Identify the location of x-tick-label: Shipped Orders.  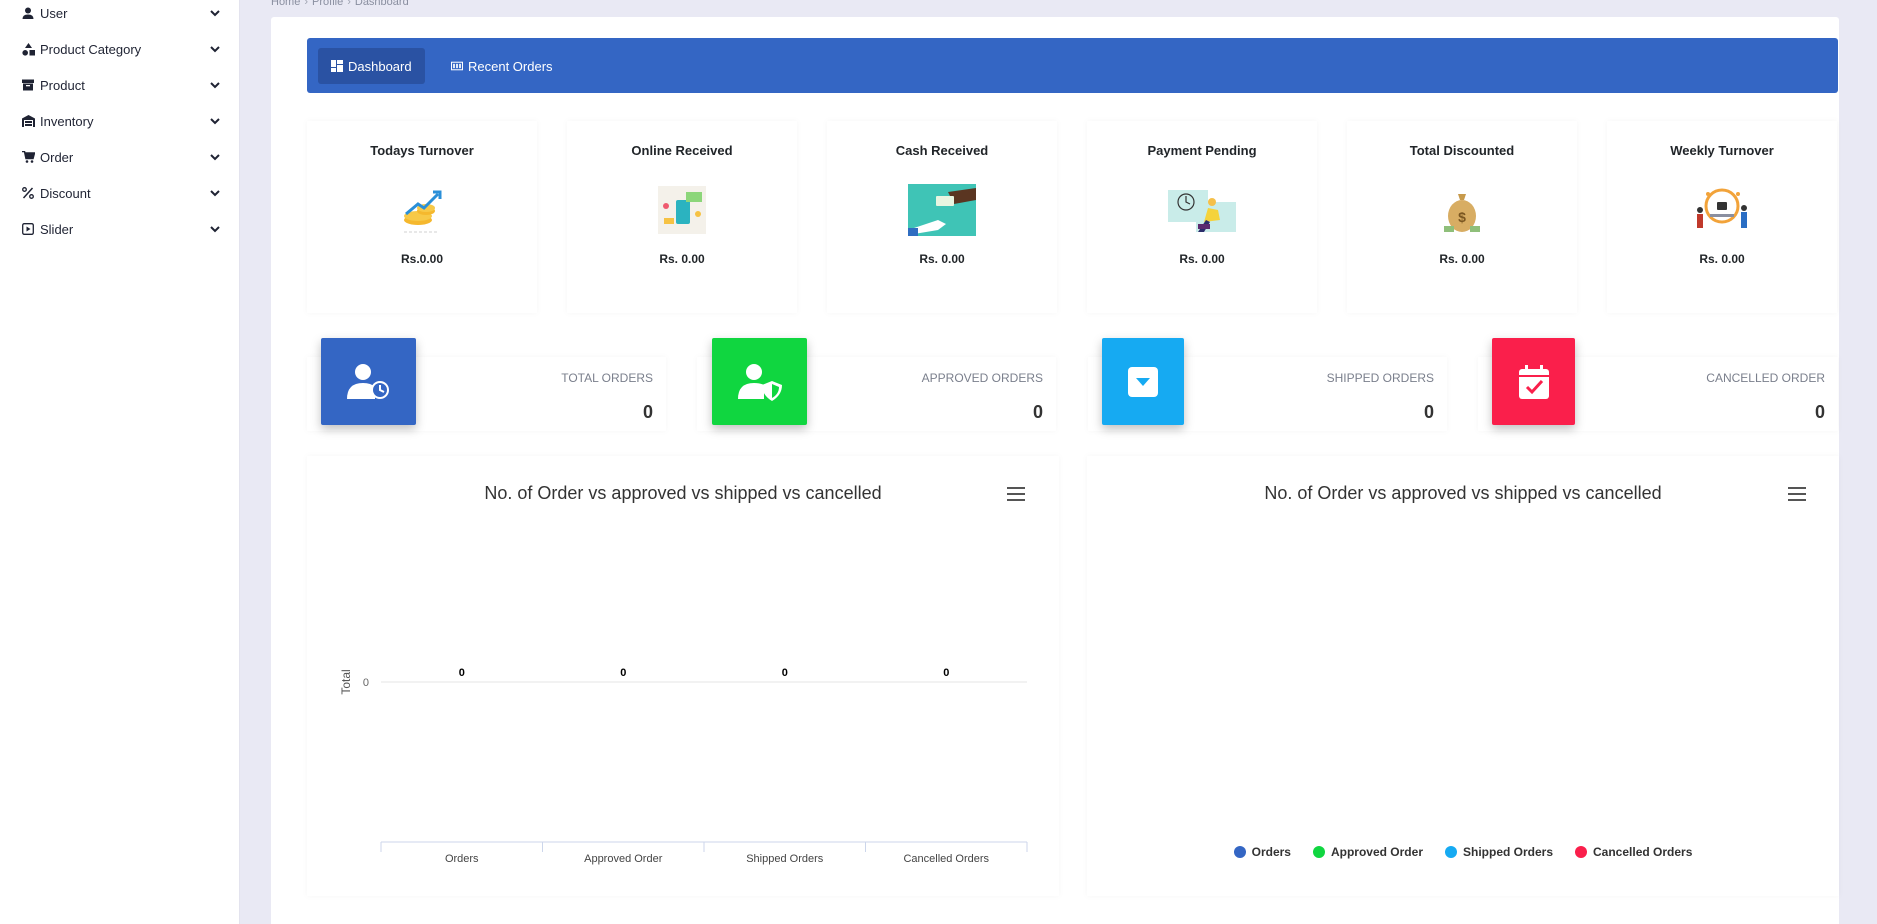
(785, 859).